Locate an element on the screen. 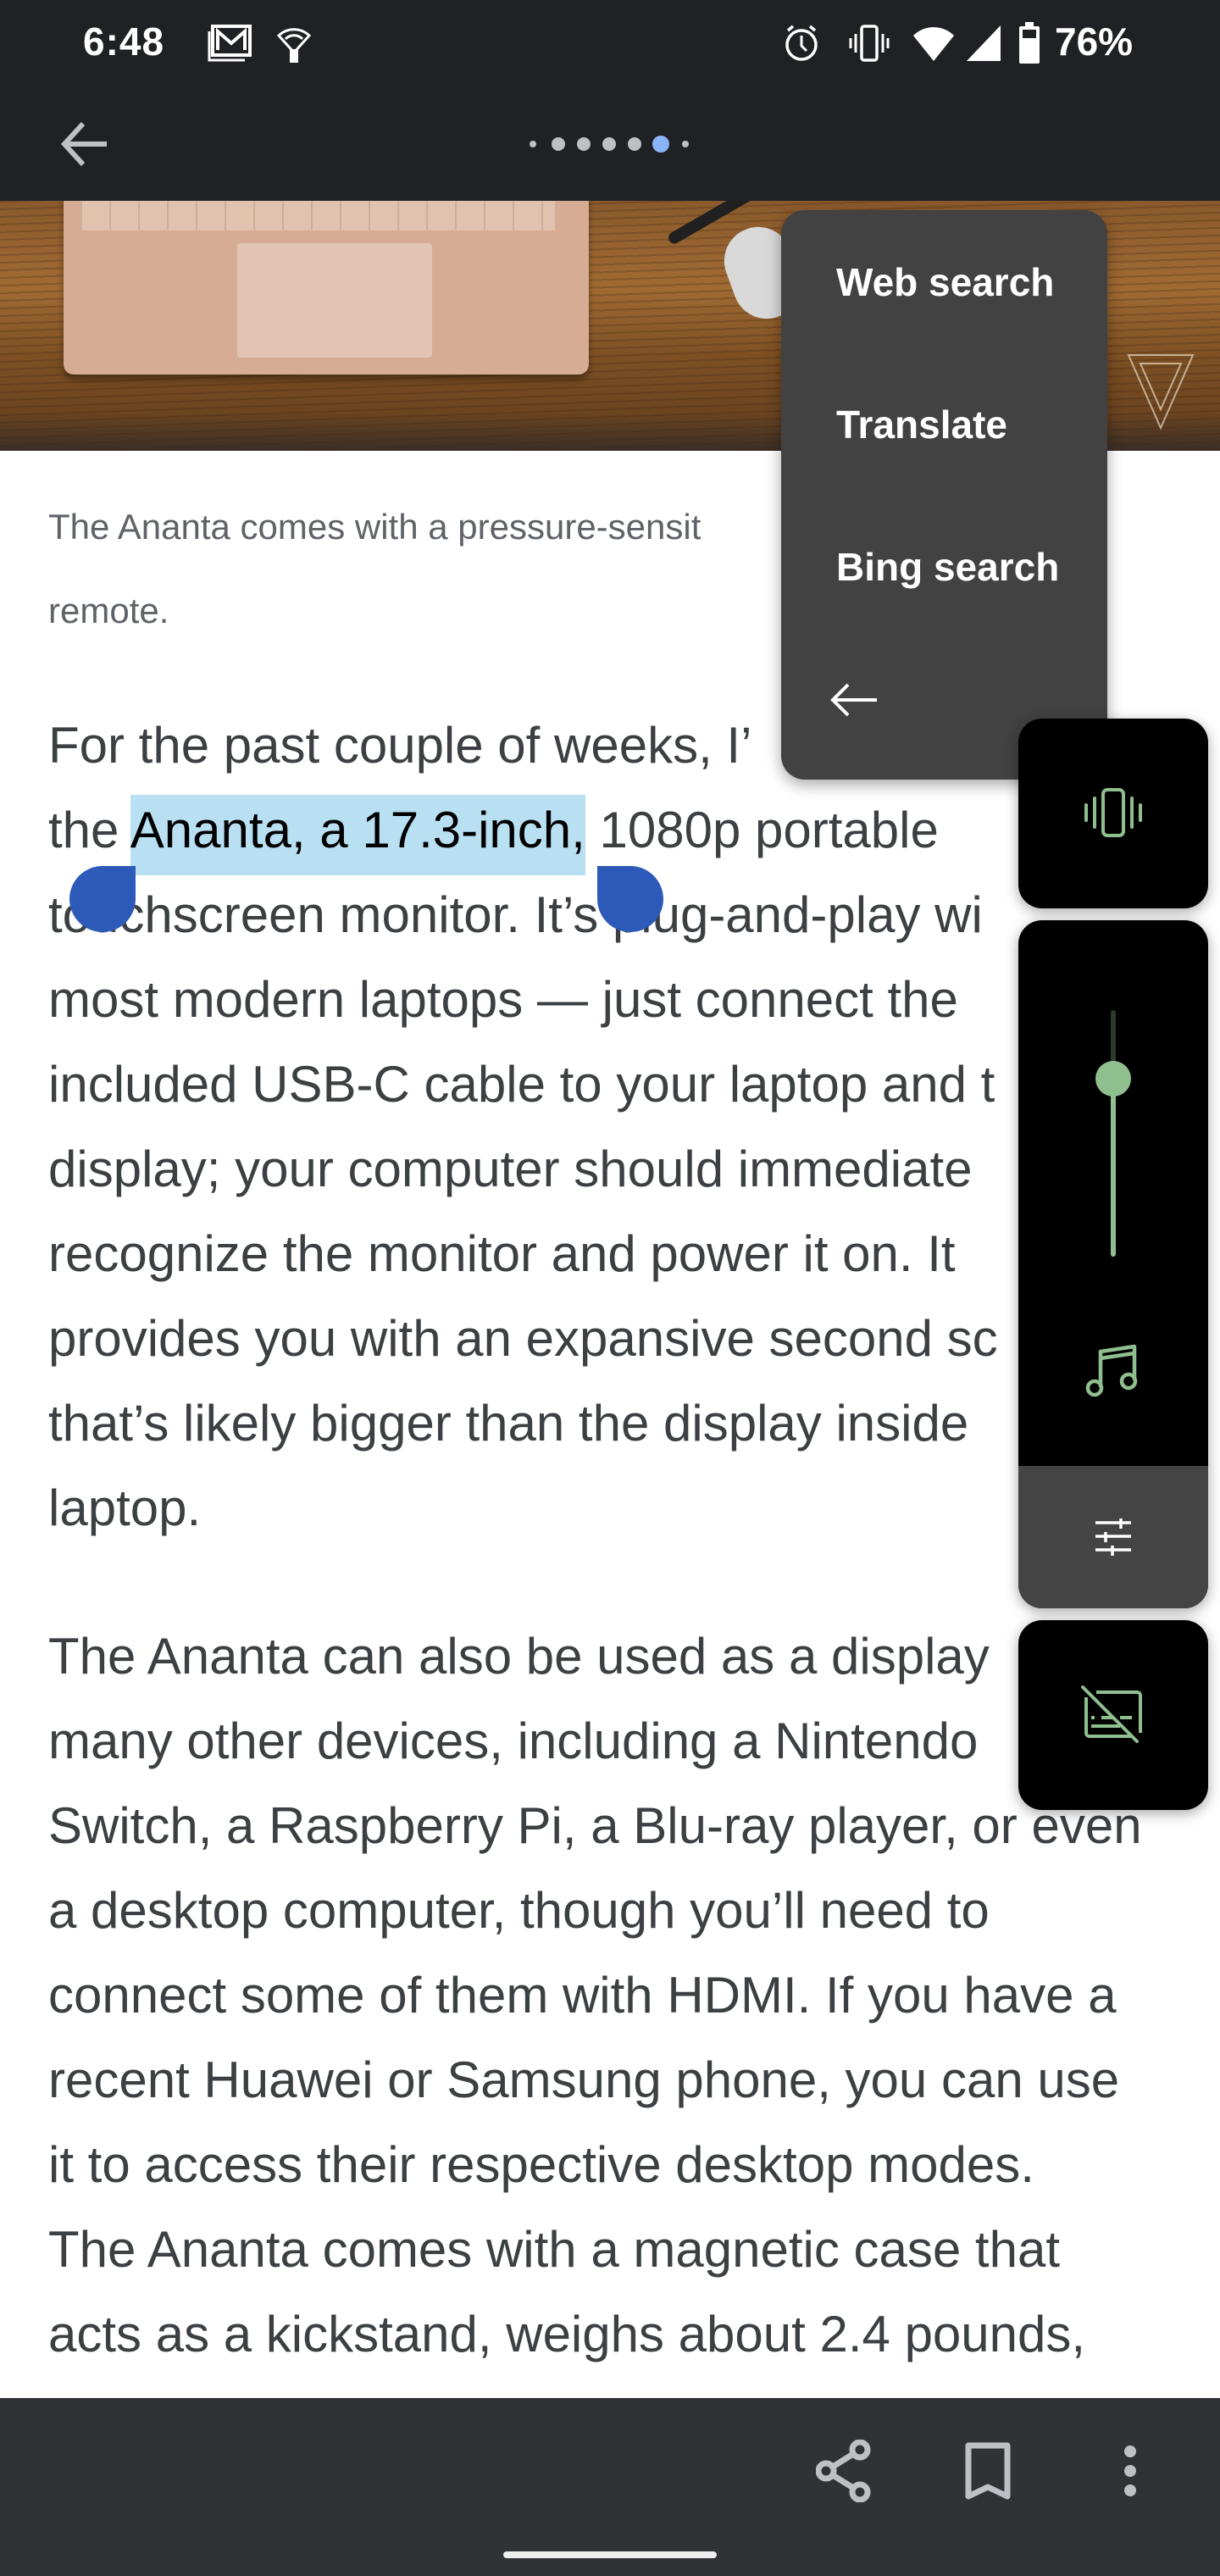  wifi-icon is located at coordinates (934, 43).